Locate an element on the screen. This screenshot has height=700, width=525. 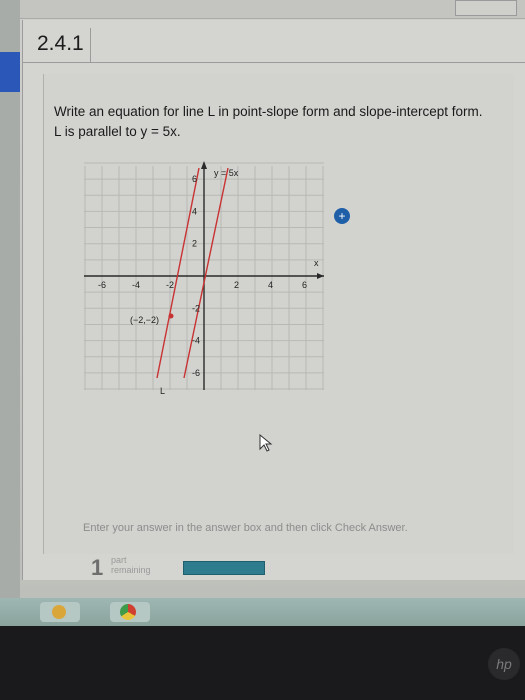
parts-label-part: part is located at coordinates (119, 560).